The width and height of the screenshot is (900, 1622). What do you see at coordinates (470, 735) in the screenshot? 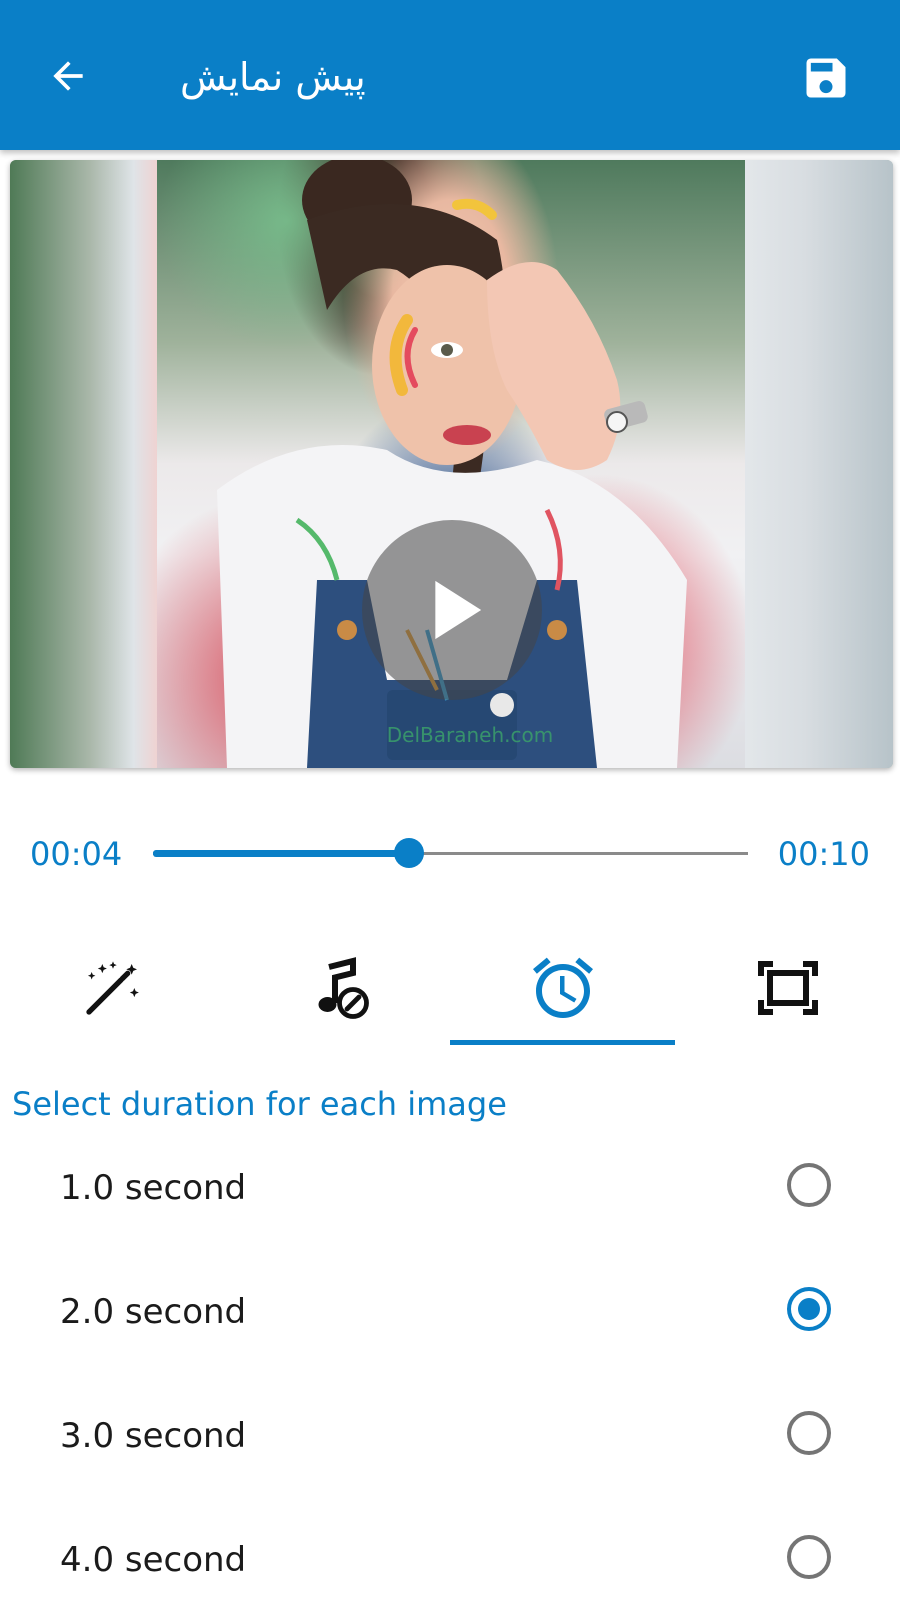
I see `watermark: DelBaraneh.com` at bounding box center [470, 735].